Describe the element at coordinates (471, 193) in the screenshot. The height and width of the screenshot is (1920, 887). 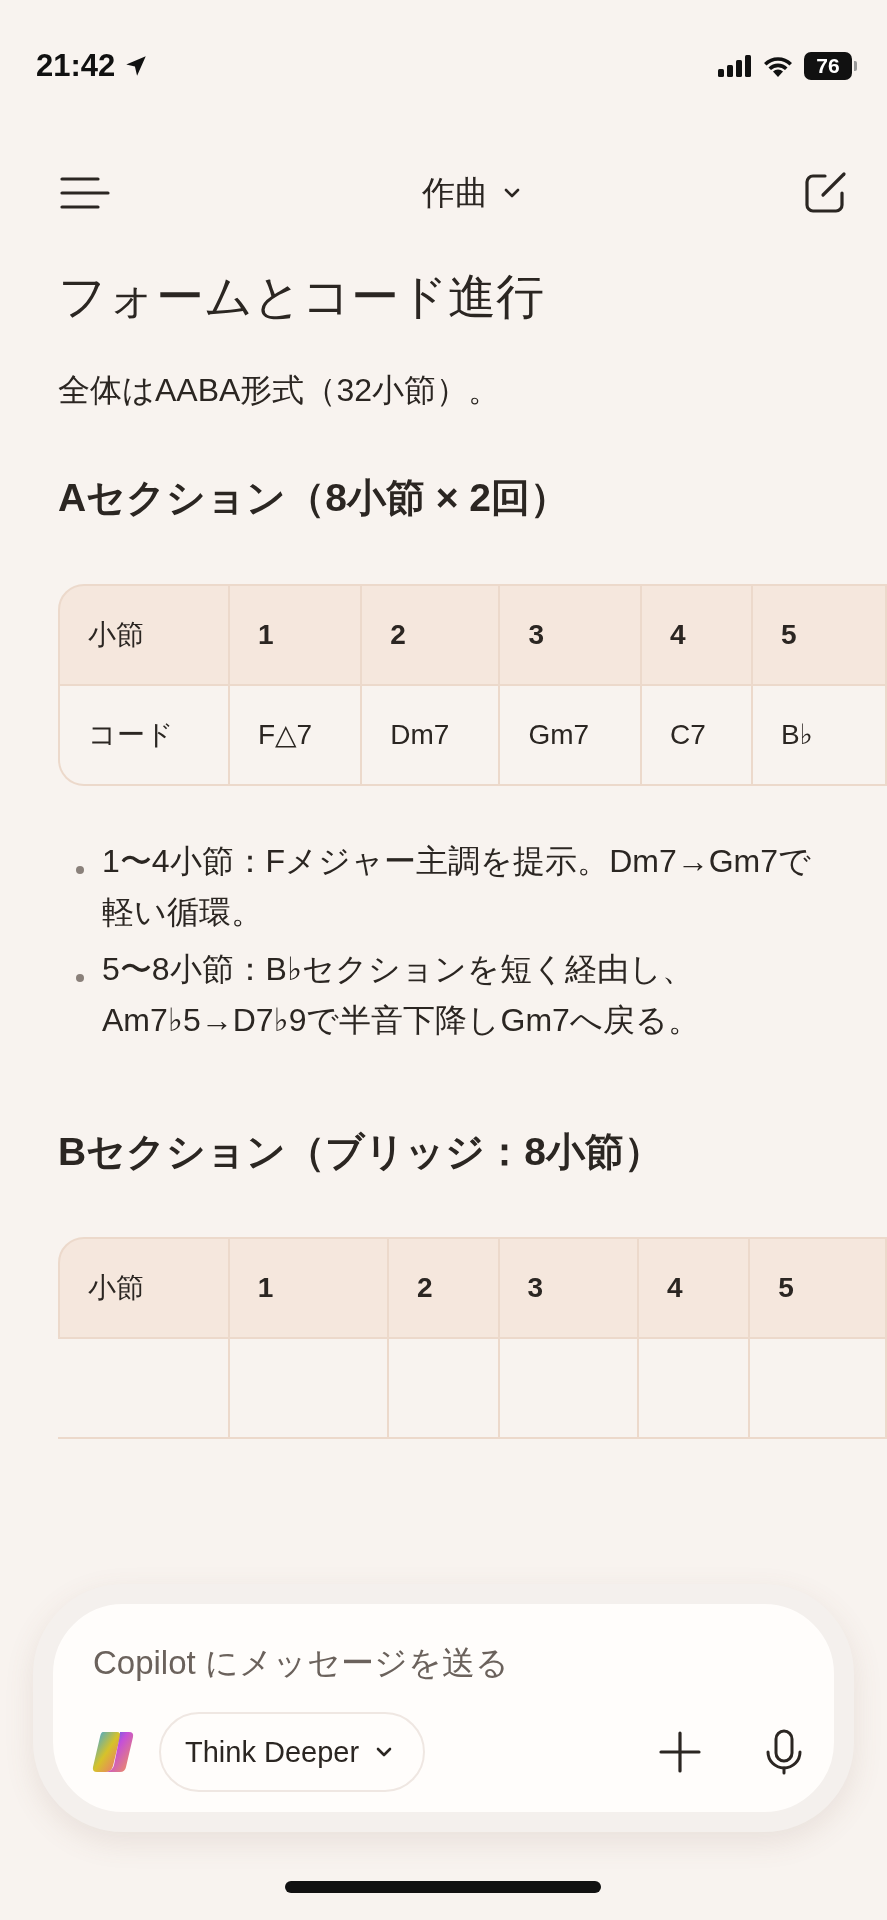
I see `chat-title-dropdown: 作曲` at that location.